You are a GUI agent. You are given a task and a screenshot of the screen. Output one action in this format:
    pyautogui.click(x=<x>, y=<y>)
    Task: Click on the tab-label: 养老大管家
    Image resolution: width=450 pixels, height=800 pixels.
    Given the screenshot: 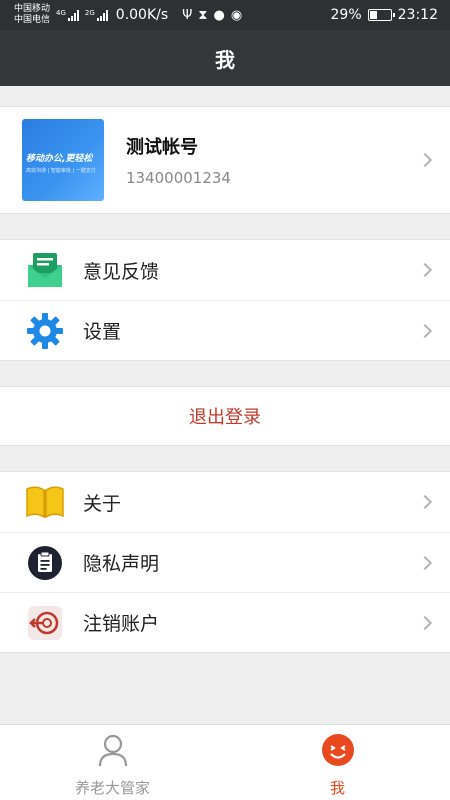 What is the action you would take?
    pyautogui.click(x=112, y=788)
    